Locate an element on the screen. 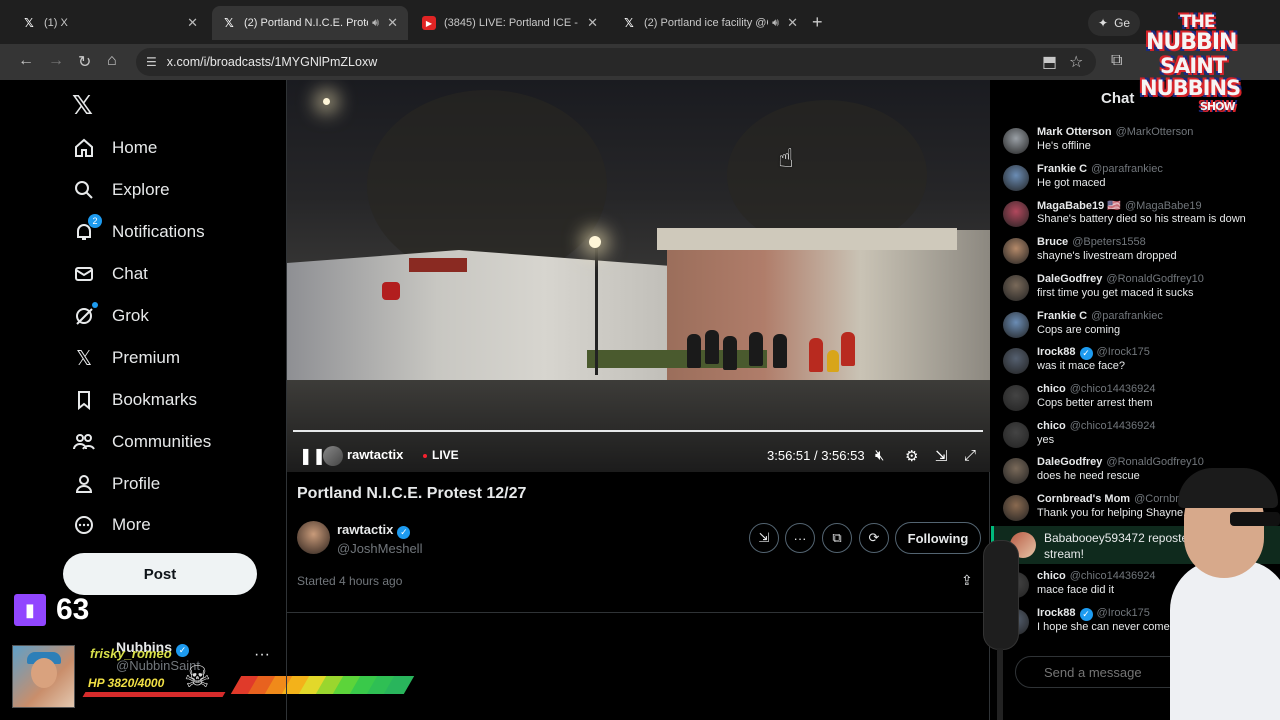 Image resolution: width=1280 pixels, height=720 pixels. fullscreen-icon: ⤢ is located at coordinates (970, 455).